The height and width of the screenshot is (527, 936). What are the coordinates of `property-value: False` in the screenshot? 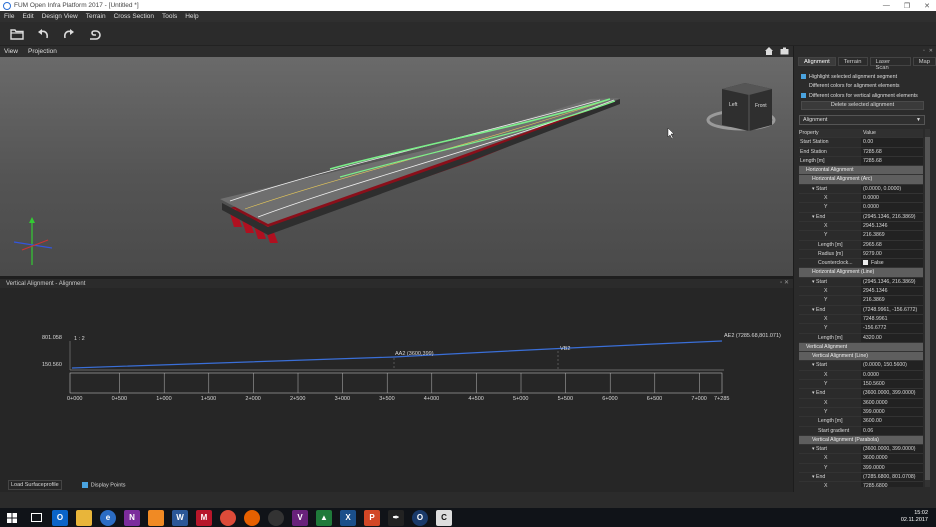 It's located at (892, 263).